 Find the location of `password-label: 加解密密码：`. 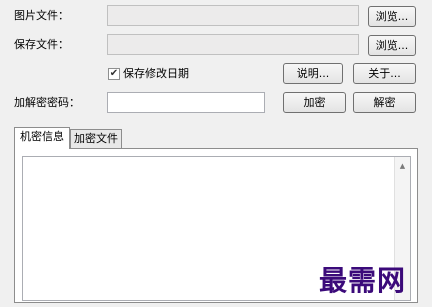

password-label: 加解密密码： is located at coordinates (47, 102).